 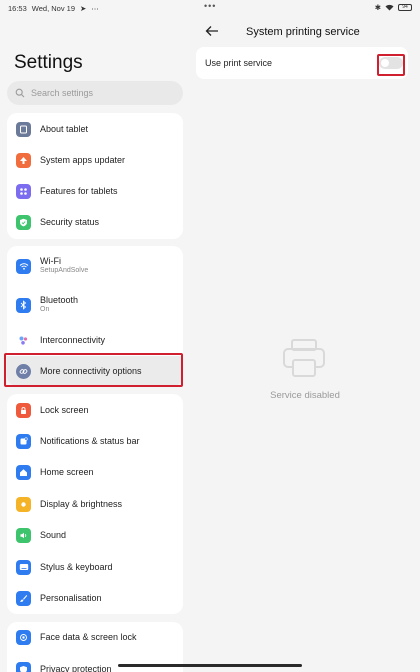 What do you see at coordinates (90, 441) in the screenshot?
I see `sidebar-item-label: Notifications & status bar` at bounding box center [90, 441].